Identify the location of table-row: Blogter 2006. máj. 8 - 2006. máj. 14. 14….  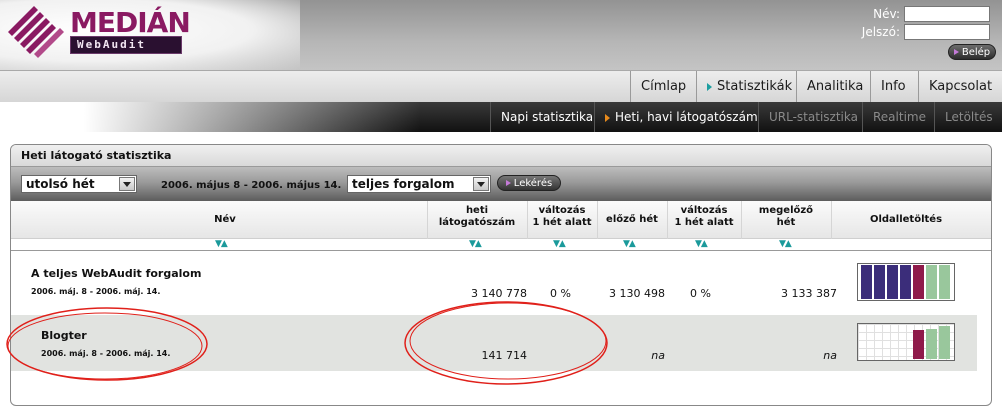
(494, 343).